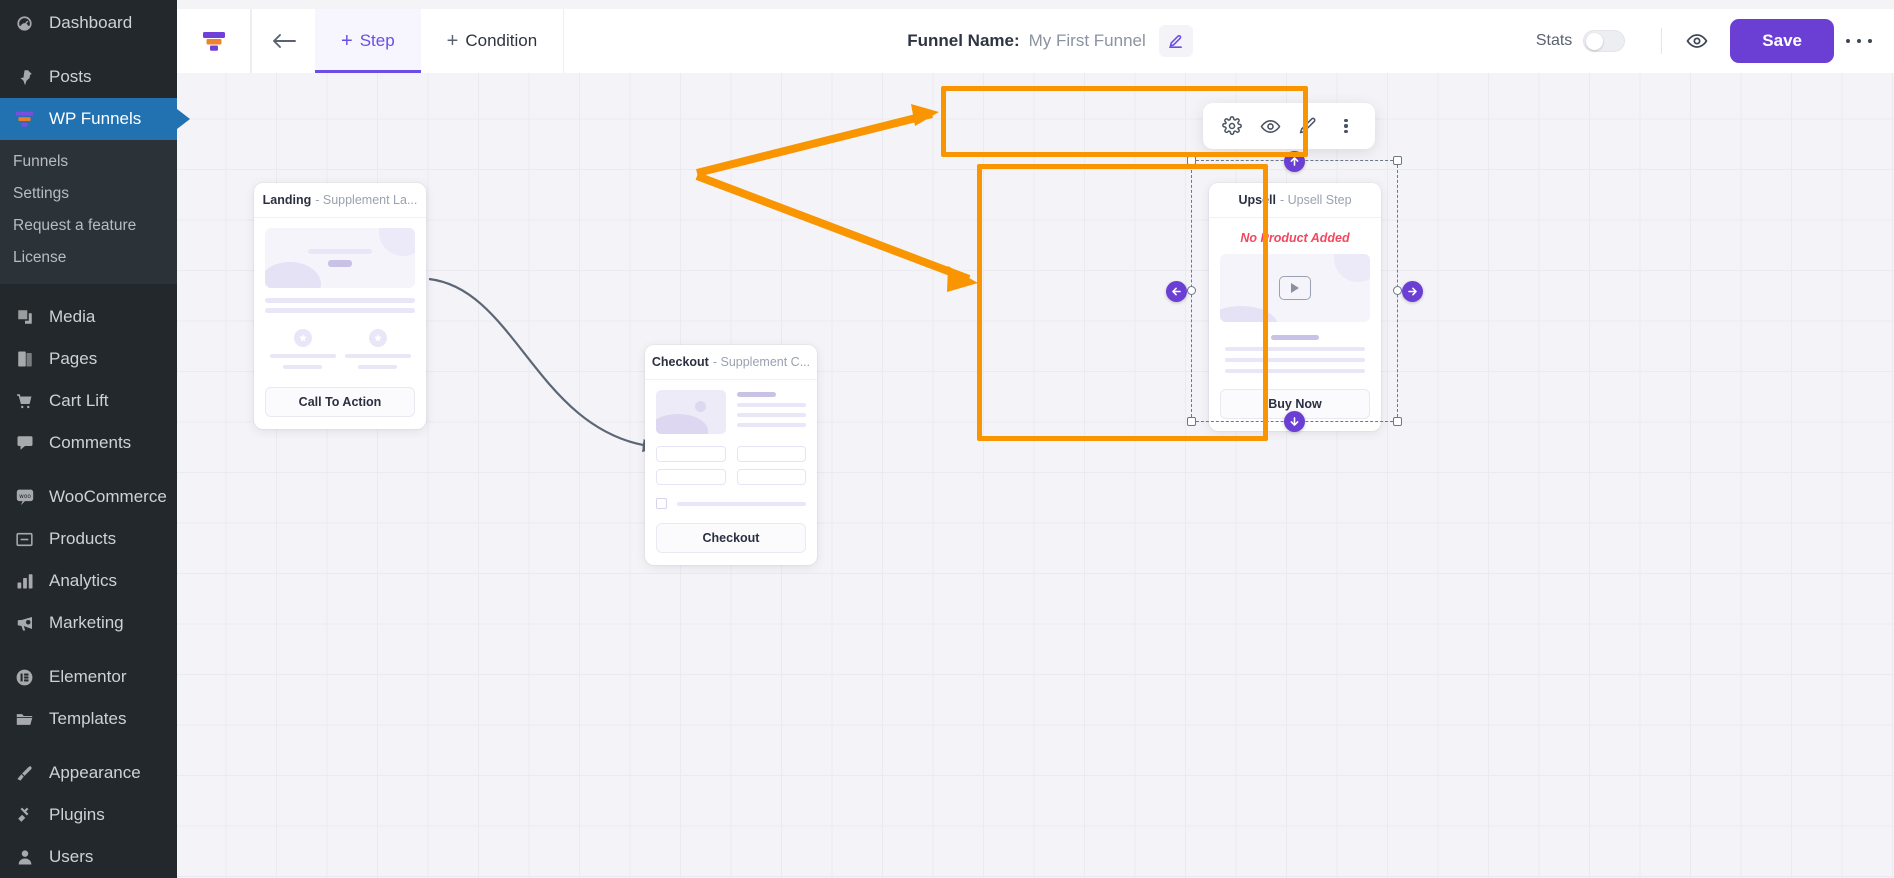  What do you see at coordinates (88, 677) in the screenshot?
I see `sidebar-item-elementor: Elementor` at bounding box center [88, 677].